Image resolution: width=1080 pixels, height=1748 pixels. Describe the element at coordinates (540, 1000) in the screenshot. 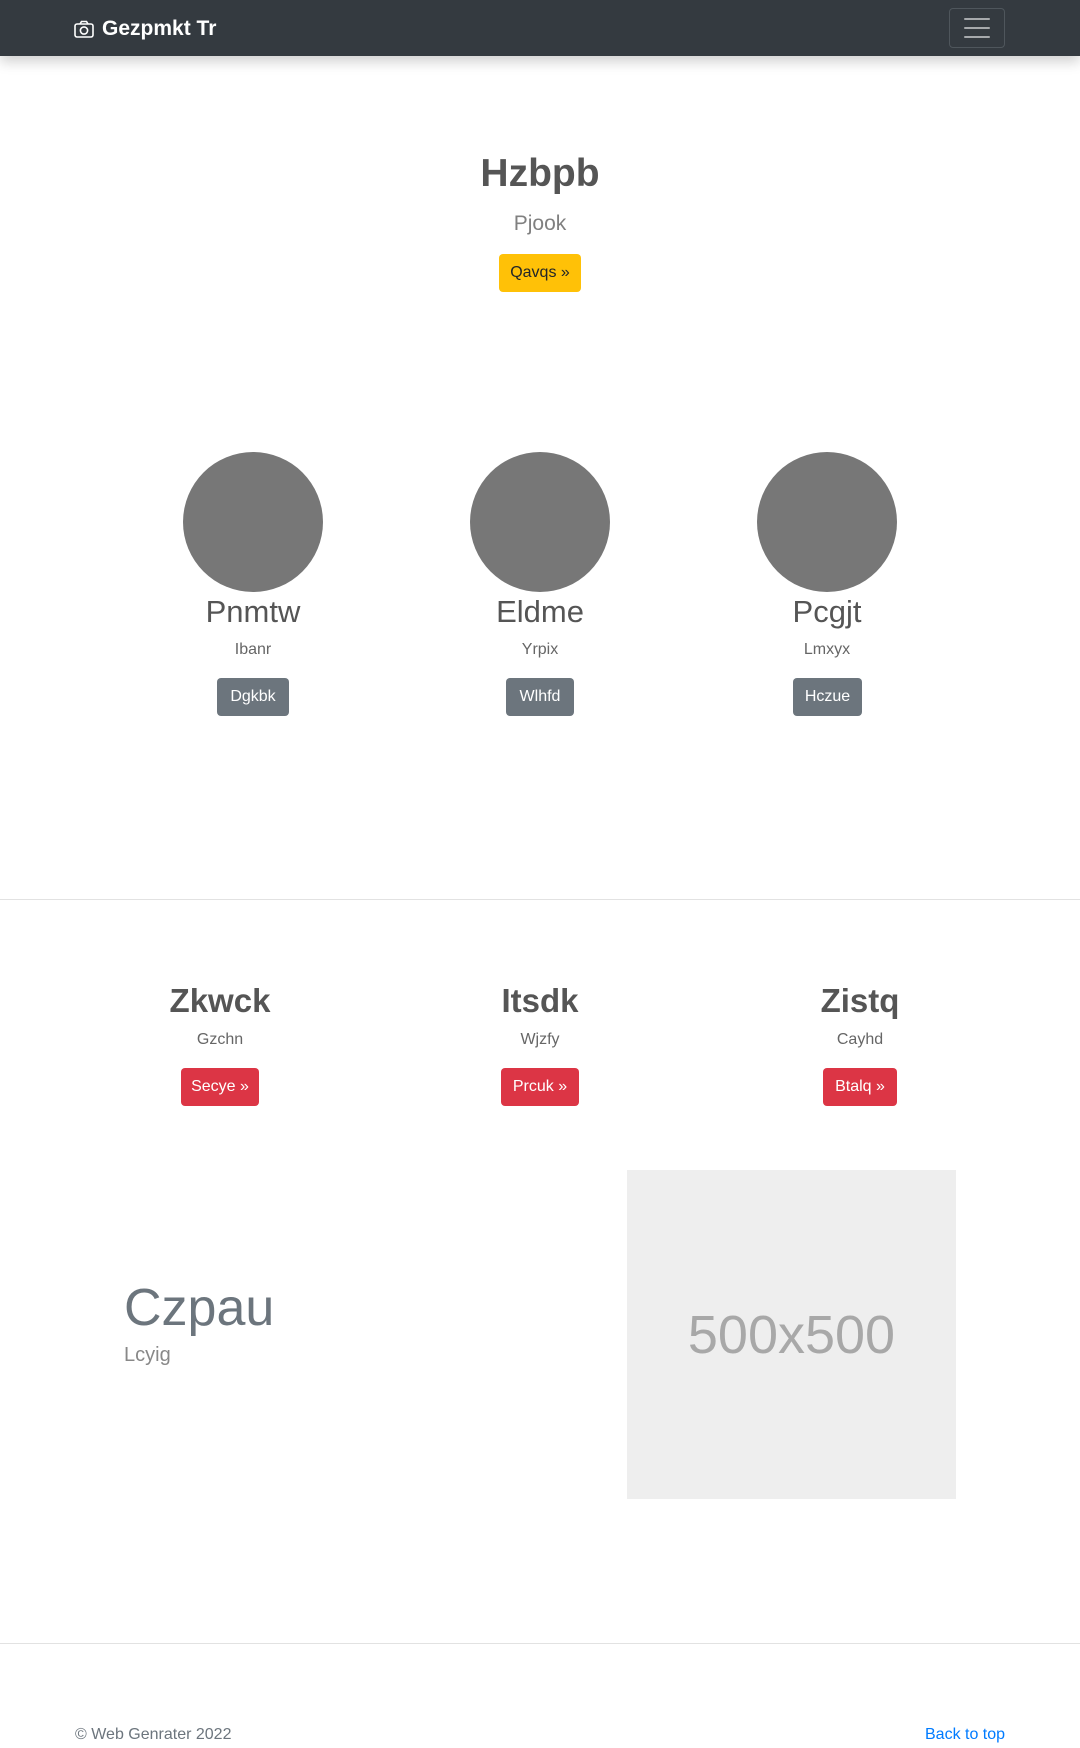

I see `feature-title: Itsdk` at that location.